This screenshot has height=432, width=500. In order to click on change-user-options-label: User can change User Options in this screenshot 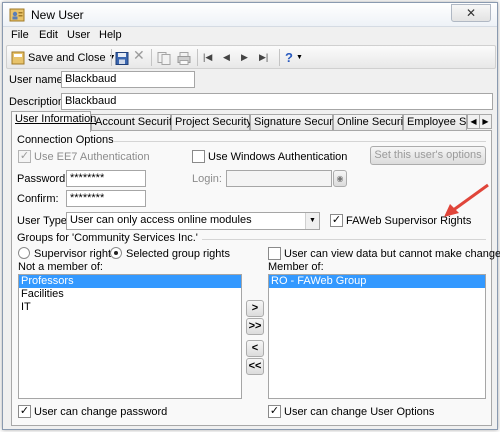, I will do `click(359, 412)`.